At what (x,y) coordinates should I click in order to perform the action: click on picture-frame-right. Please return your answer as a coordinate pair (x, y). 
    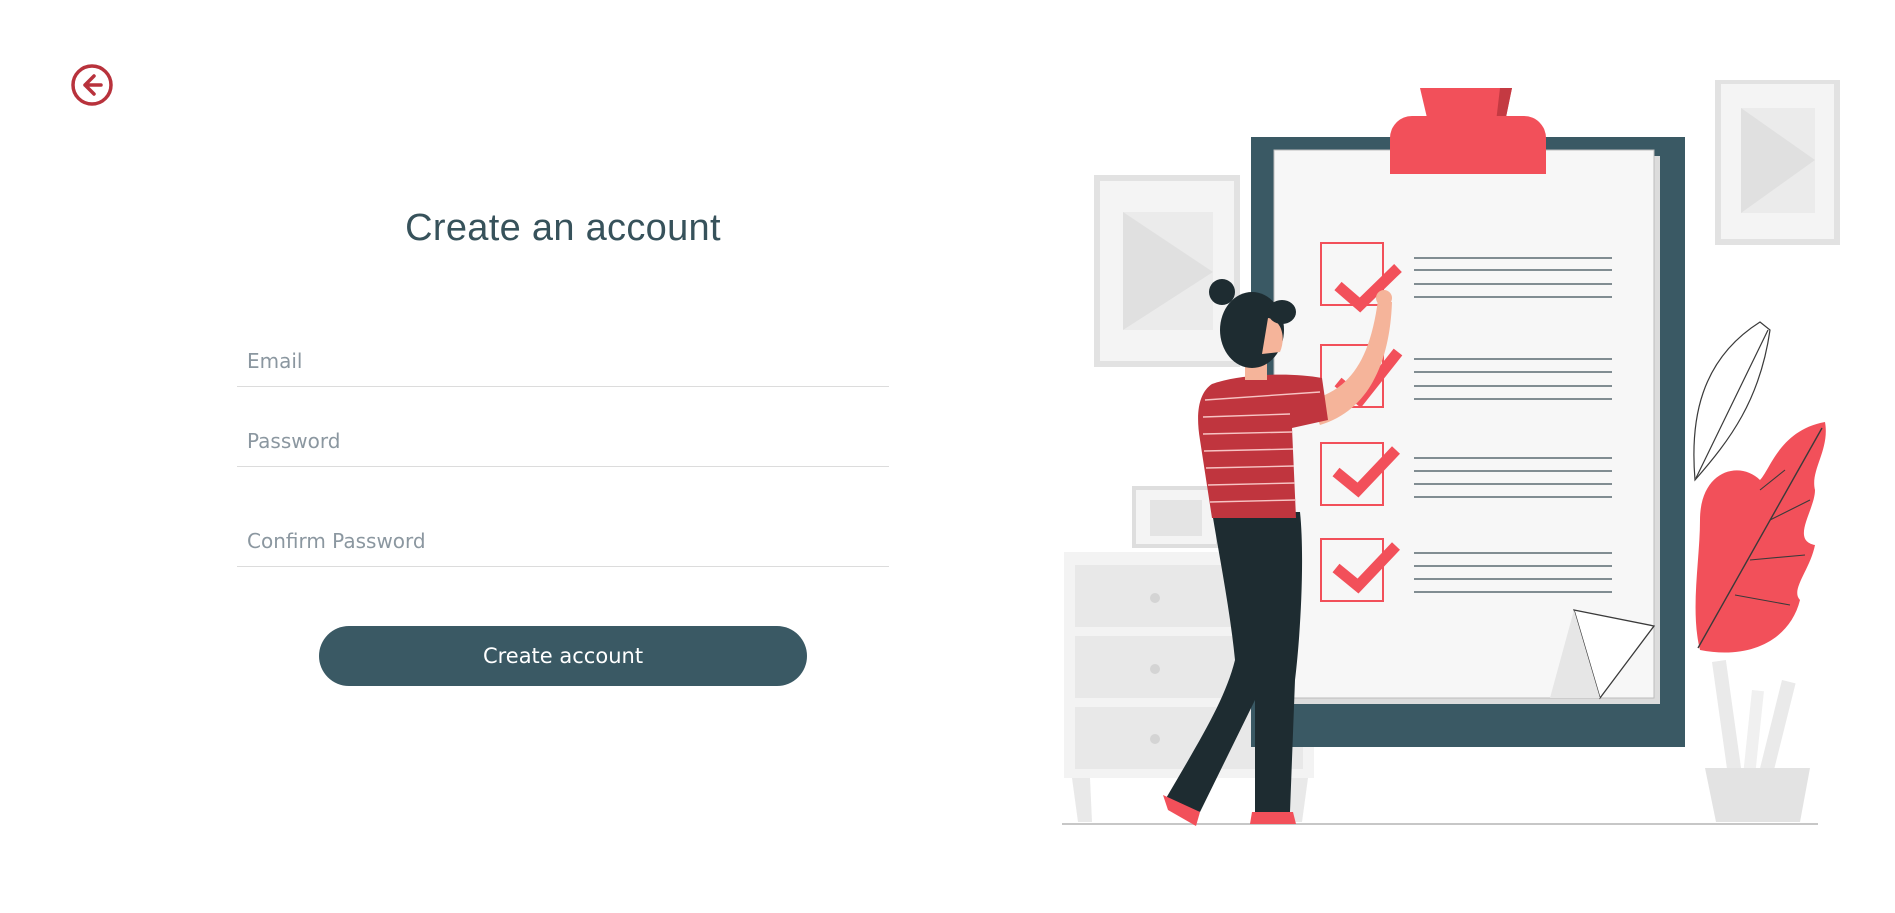
    Looking at the image, I should click on (1777, 162).